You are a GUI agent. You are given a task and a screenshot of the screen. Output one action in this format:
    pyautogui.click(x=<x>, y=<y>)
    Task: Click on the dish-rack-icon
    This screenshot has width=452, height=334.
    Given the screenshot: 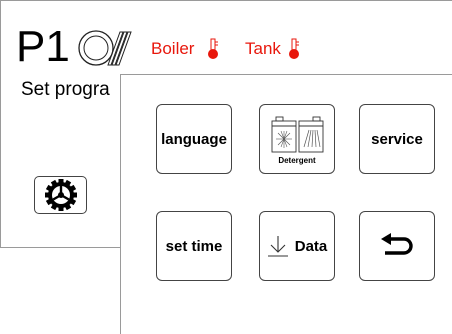 What is the action you would take?
    pyautogui.click(x=105, y=48)
    